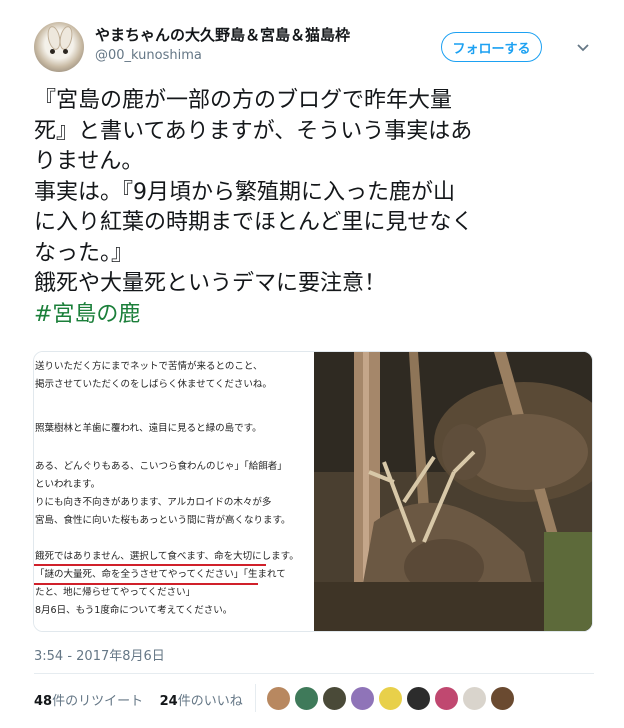 Image resolution: width=624 pixels, height=728 pixels. What do you see at coordinates (167, 556) in the screenshot?
I see `blog-line: 餓死ではありません、選択して食べます、命を大切にします。` at bounding box center [167, 556].